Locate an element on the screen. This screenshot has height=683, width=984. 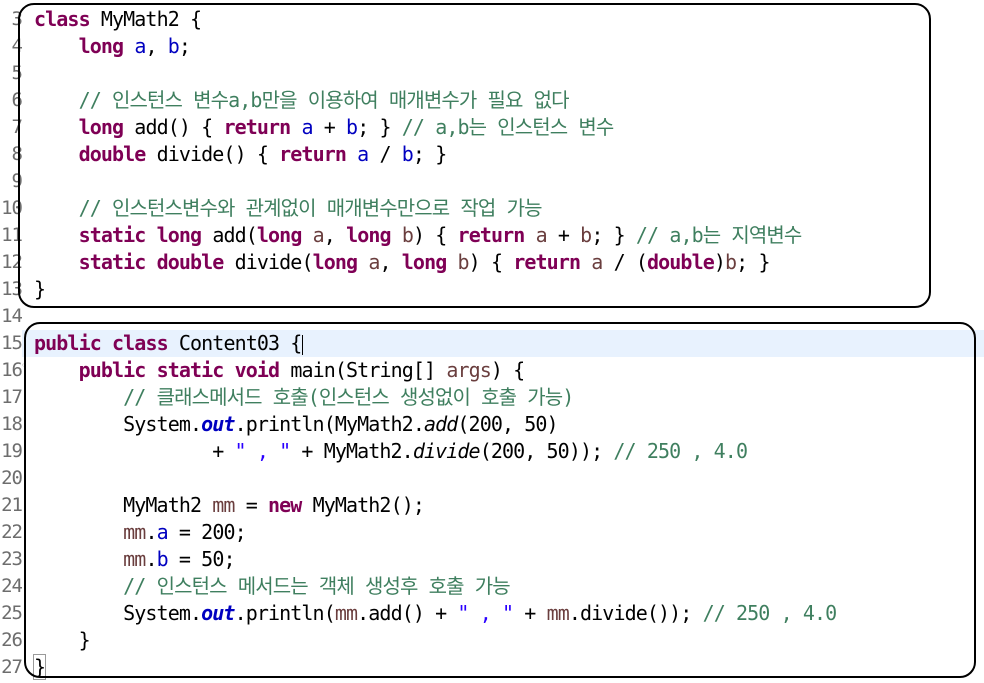
code-token: MyMath2(); is located at coordinates (363, 505).